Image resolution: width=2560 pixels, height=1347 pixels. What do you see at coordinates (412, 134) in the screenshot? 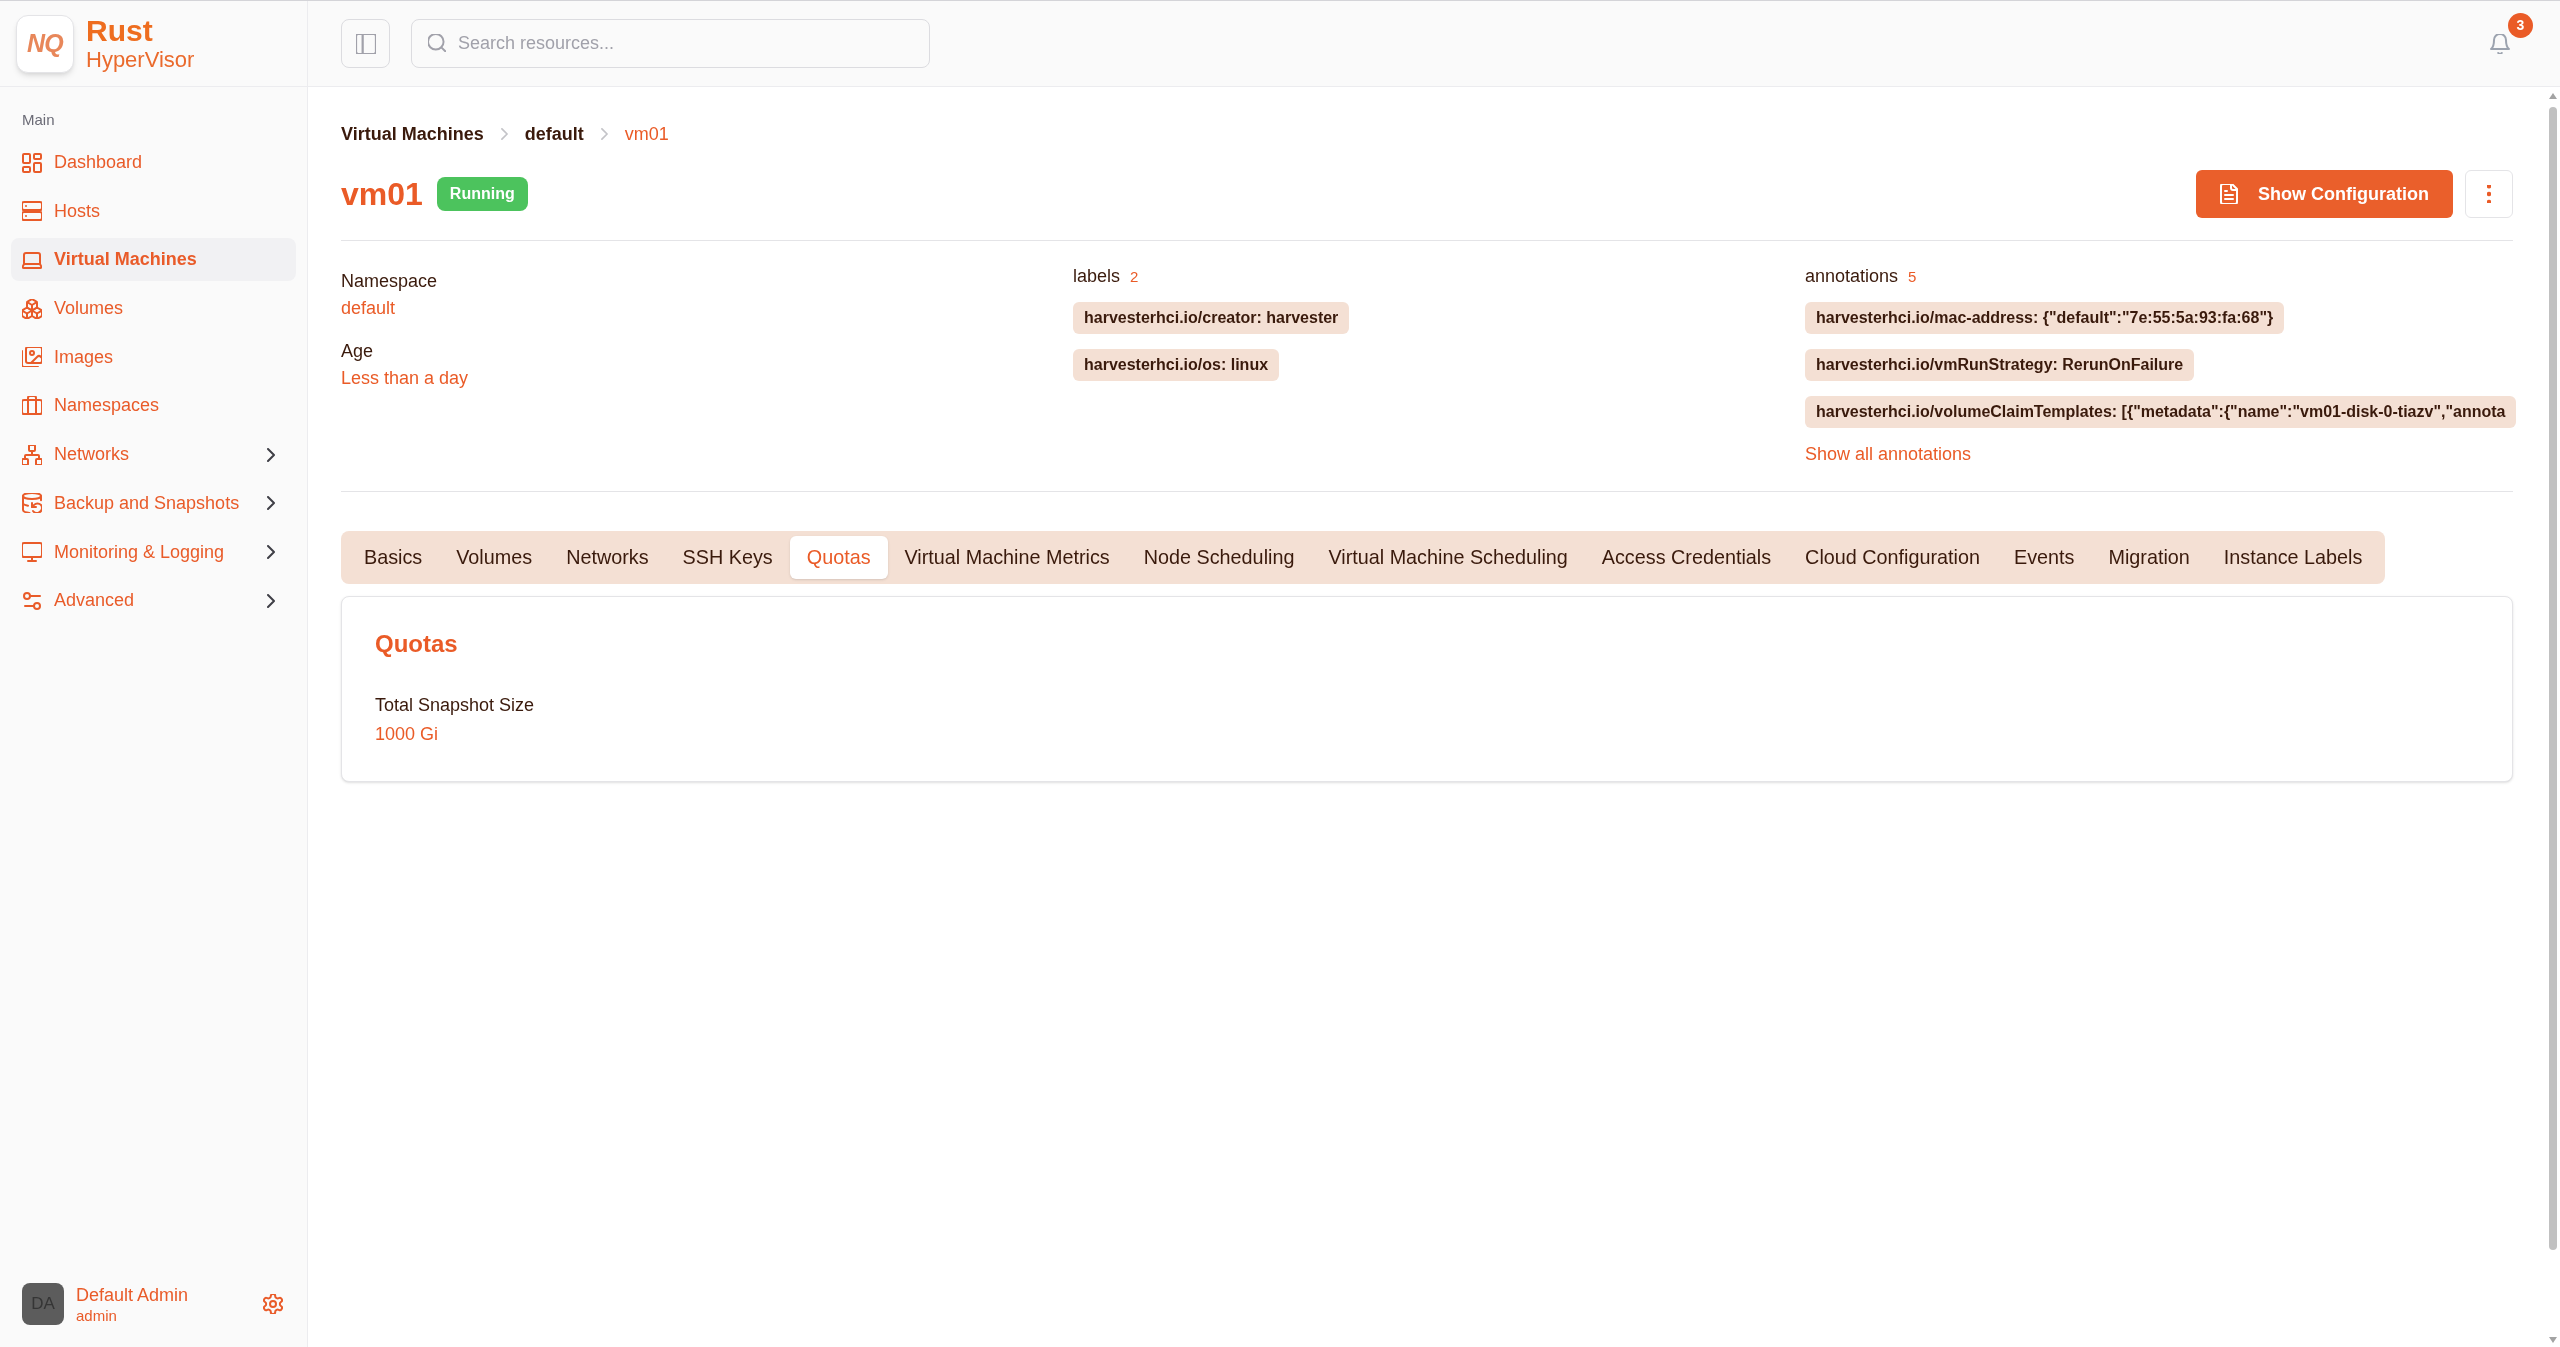
I see `breadcrumb-link: Virtual Machines` at bounding box center [412, 134].